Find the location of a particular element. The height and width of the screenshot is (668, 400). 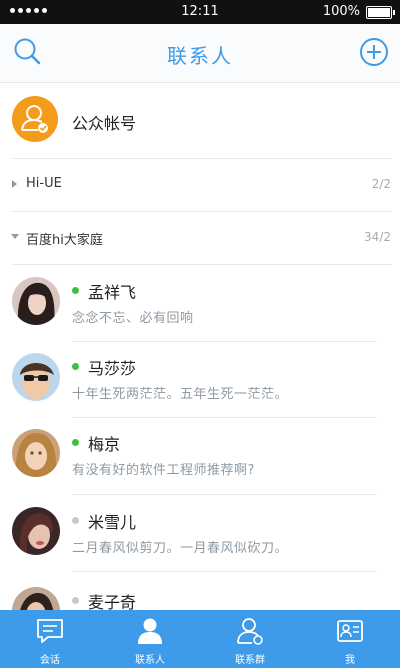

tab-label: 会话 is located at coordinates (50, 660).